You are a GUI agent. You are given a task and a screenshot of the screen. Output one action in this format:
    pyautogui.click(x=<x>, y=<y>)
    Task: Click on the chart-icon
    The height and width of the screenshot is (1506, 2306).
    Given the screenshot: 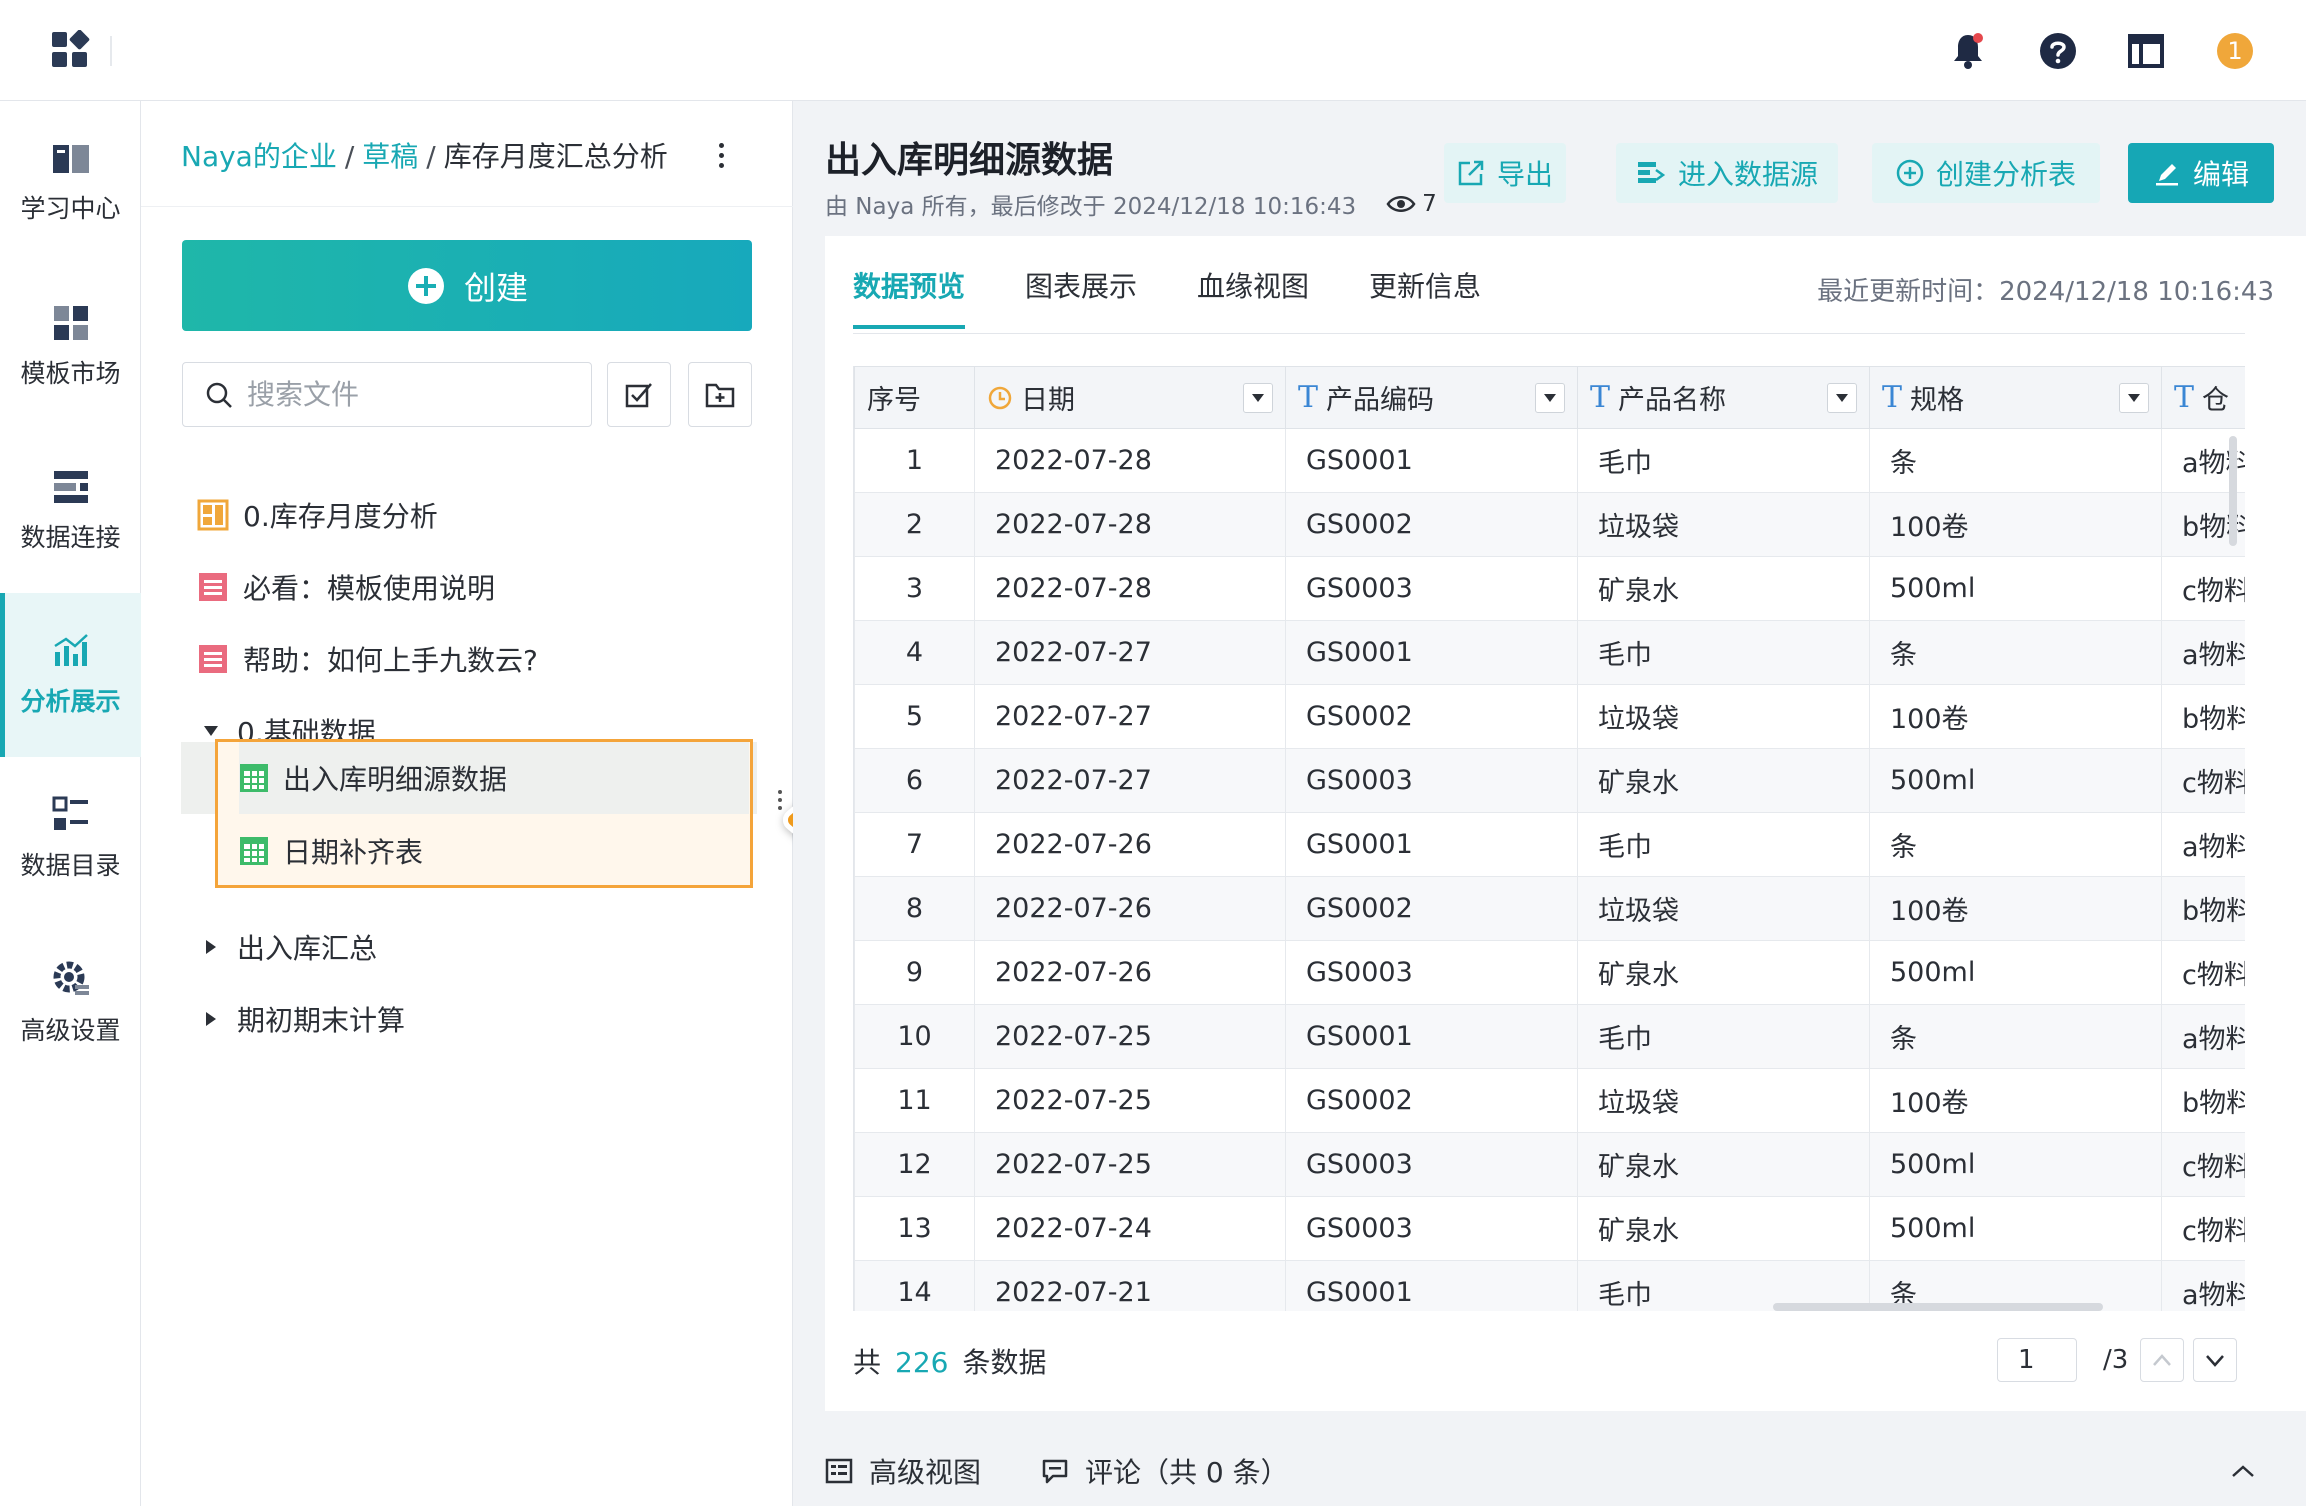 What is the action you would take?
    pyautogui.click(x=70, y=650)
    